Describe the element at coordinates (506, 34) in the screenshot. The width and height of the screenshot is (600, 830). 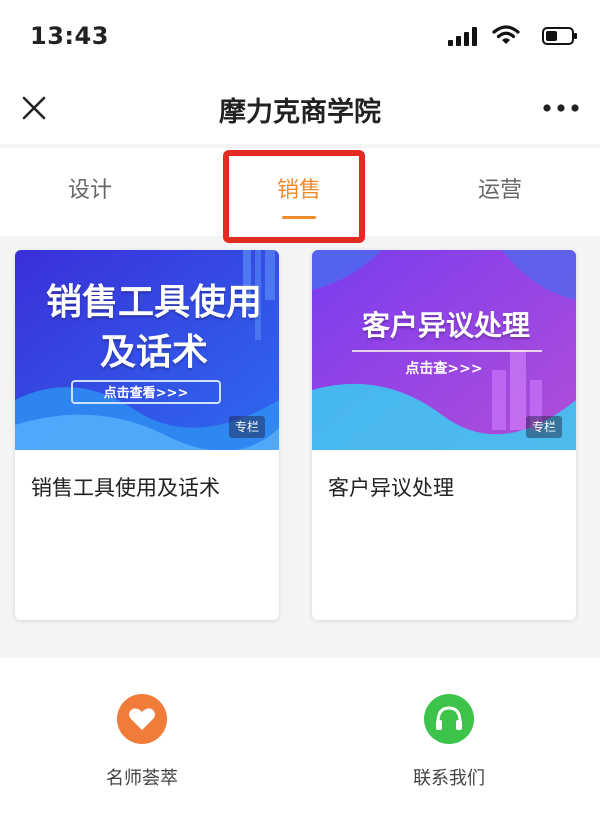
I see `wifi-icon` at that location.